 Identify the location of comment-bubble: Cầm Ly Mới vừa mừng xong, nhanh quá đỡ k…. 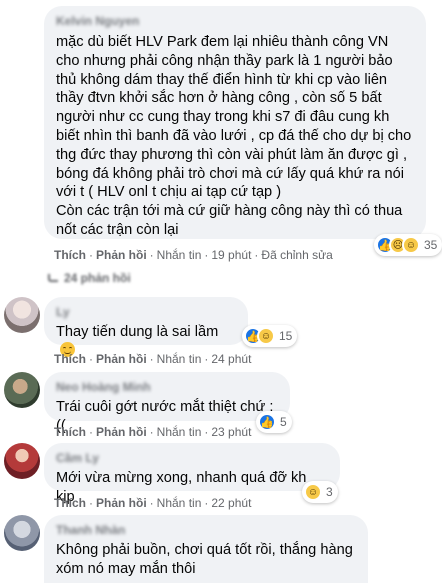
(192, 474).